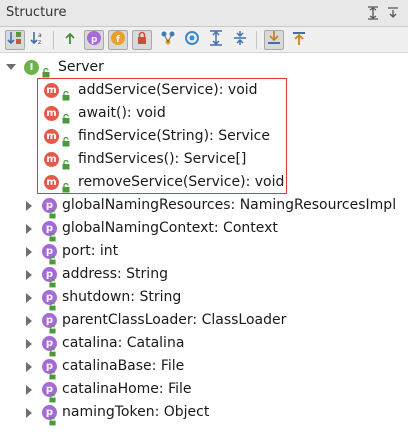 This screenshot has width=408, height=434. Describe the element at coordinates (123, 343) in the screenshot. I see `tree-node-label: catalina: Catalina` at that location.